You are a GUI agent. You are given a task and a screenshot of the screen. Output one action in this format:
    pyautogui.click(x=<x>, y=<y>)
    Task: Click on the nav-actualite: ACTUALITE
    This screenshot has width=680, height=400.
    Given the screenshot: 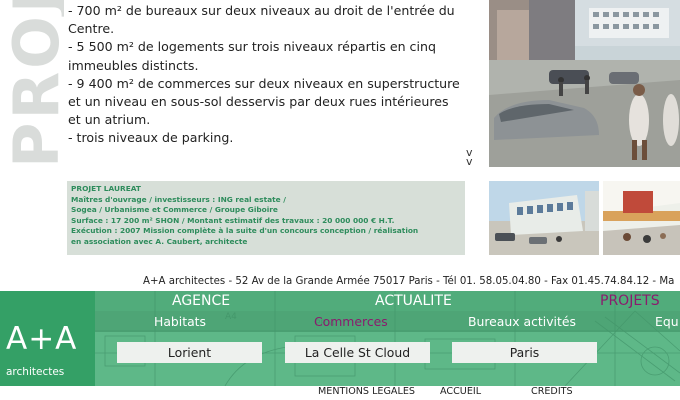 What is the action you would take?
    pyautogui.click(x=413, y=301)
    